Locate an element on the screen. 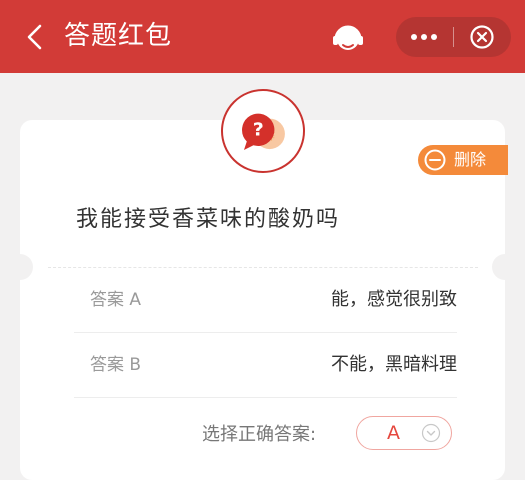  answer-b-label: 答案 B is located at coordinates (116, 365).